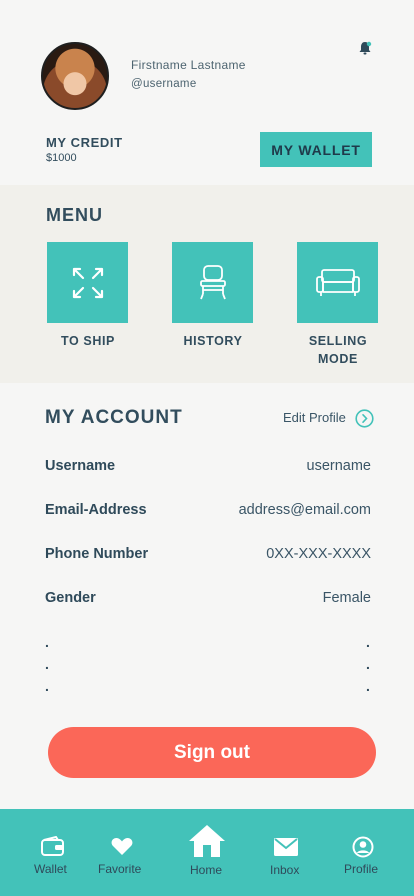 The image size is (414, 896). I want to click on menu-title: MENU, so click(74, 215).